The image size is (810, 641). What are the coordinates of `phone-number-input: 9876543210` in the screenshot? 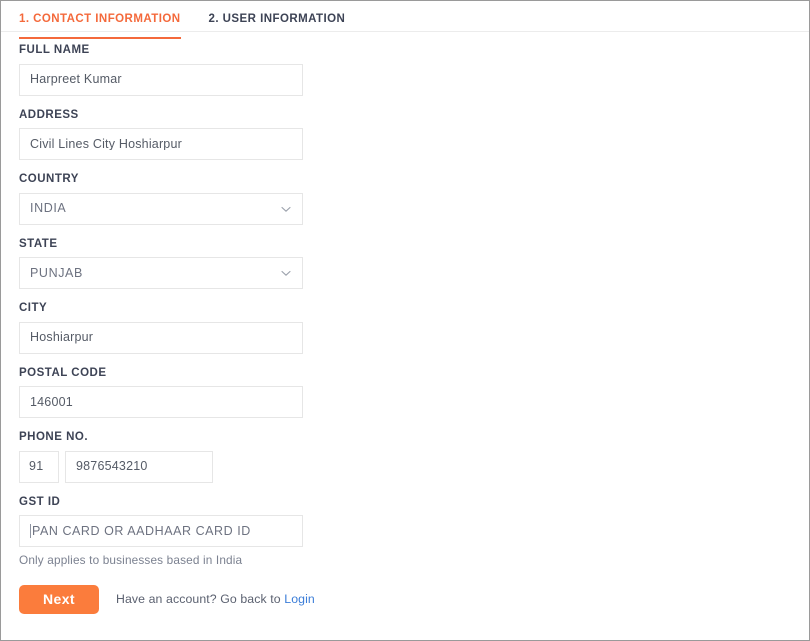 It's located at (139, 466).